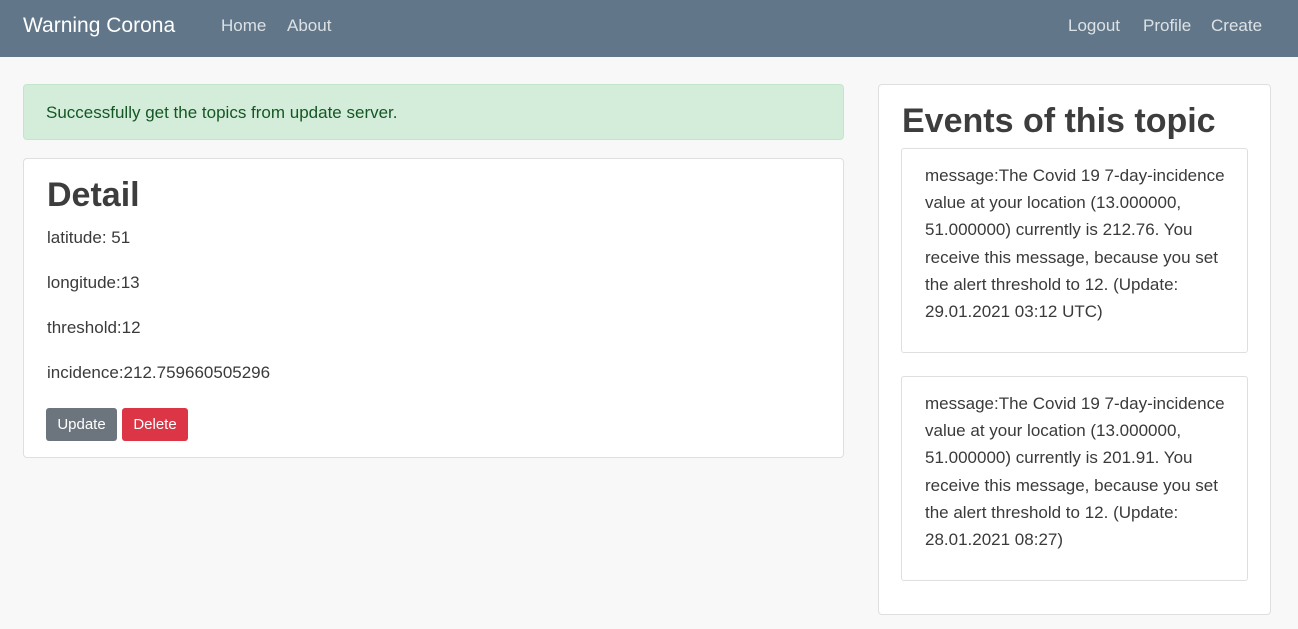  I want to click on incidence-field: incidence:212.759660505296, so click(159, 372).